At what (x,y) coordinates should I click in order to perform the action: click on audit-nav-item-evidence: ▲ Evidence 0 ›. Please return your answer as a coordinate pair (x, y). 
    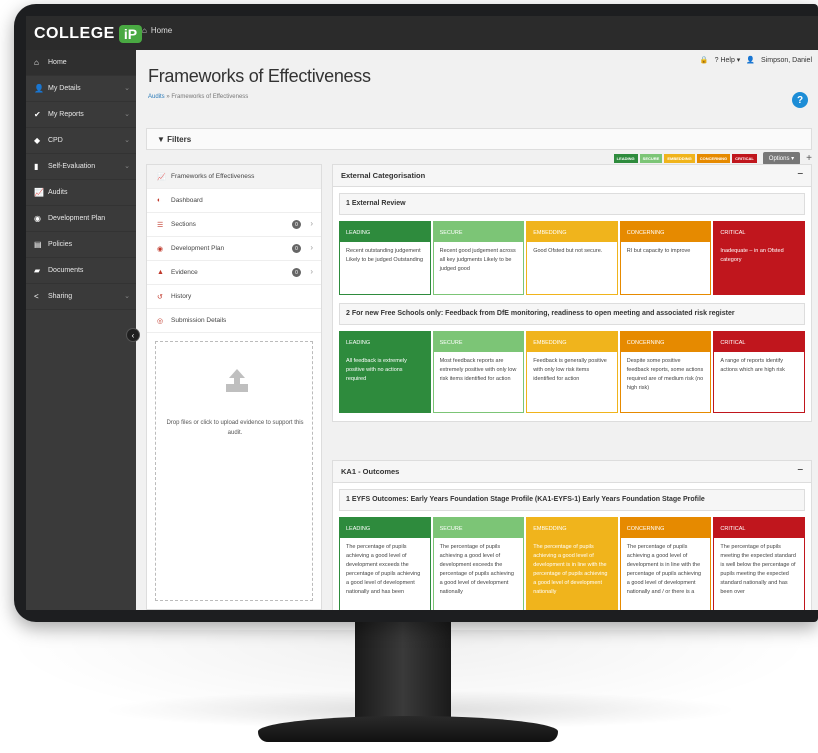
    Looking at the image, I should click on (234, 273).